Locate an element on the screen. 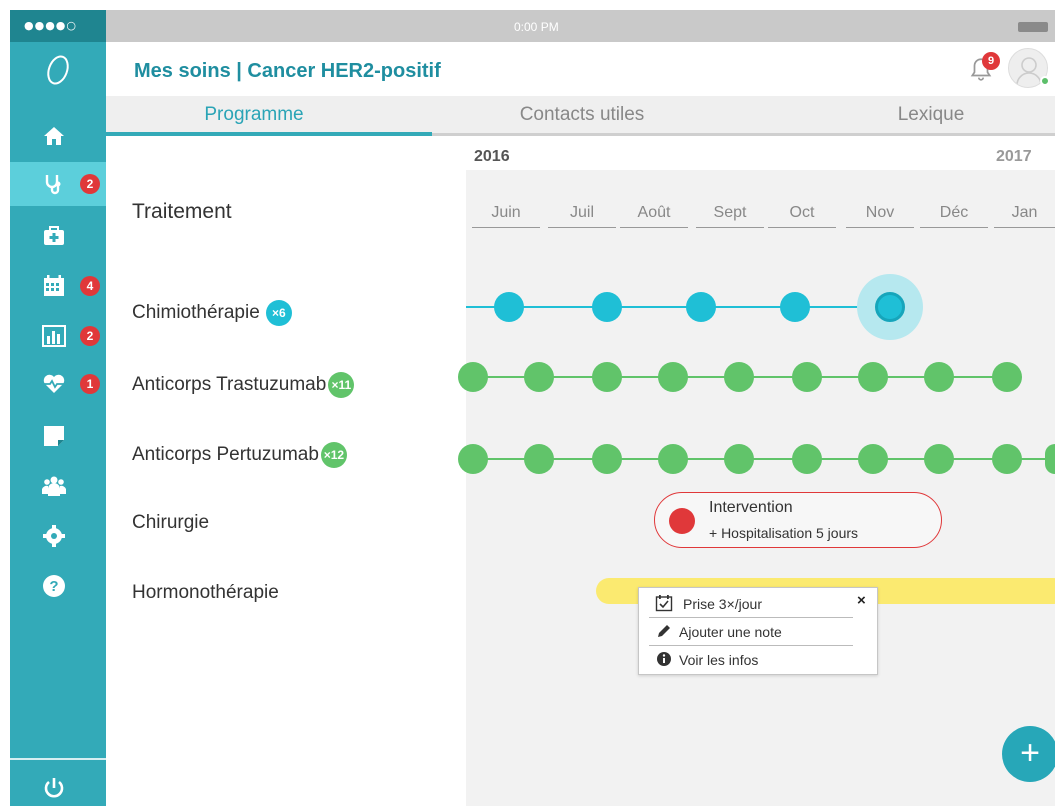 Image resolution: width=1055 pixels, height=806 pixels. sidebar-item-logout is located at coordinates (58, 786).